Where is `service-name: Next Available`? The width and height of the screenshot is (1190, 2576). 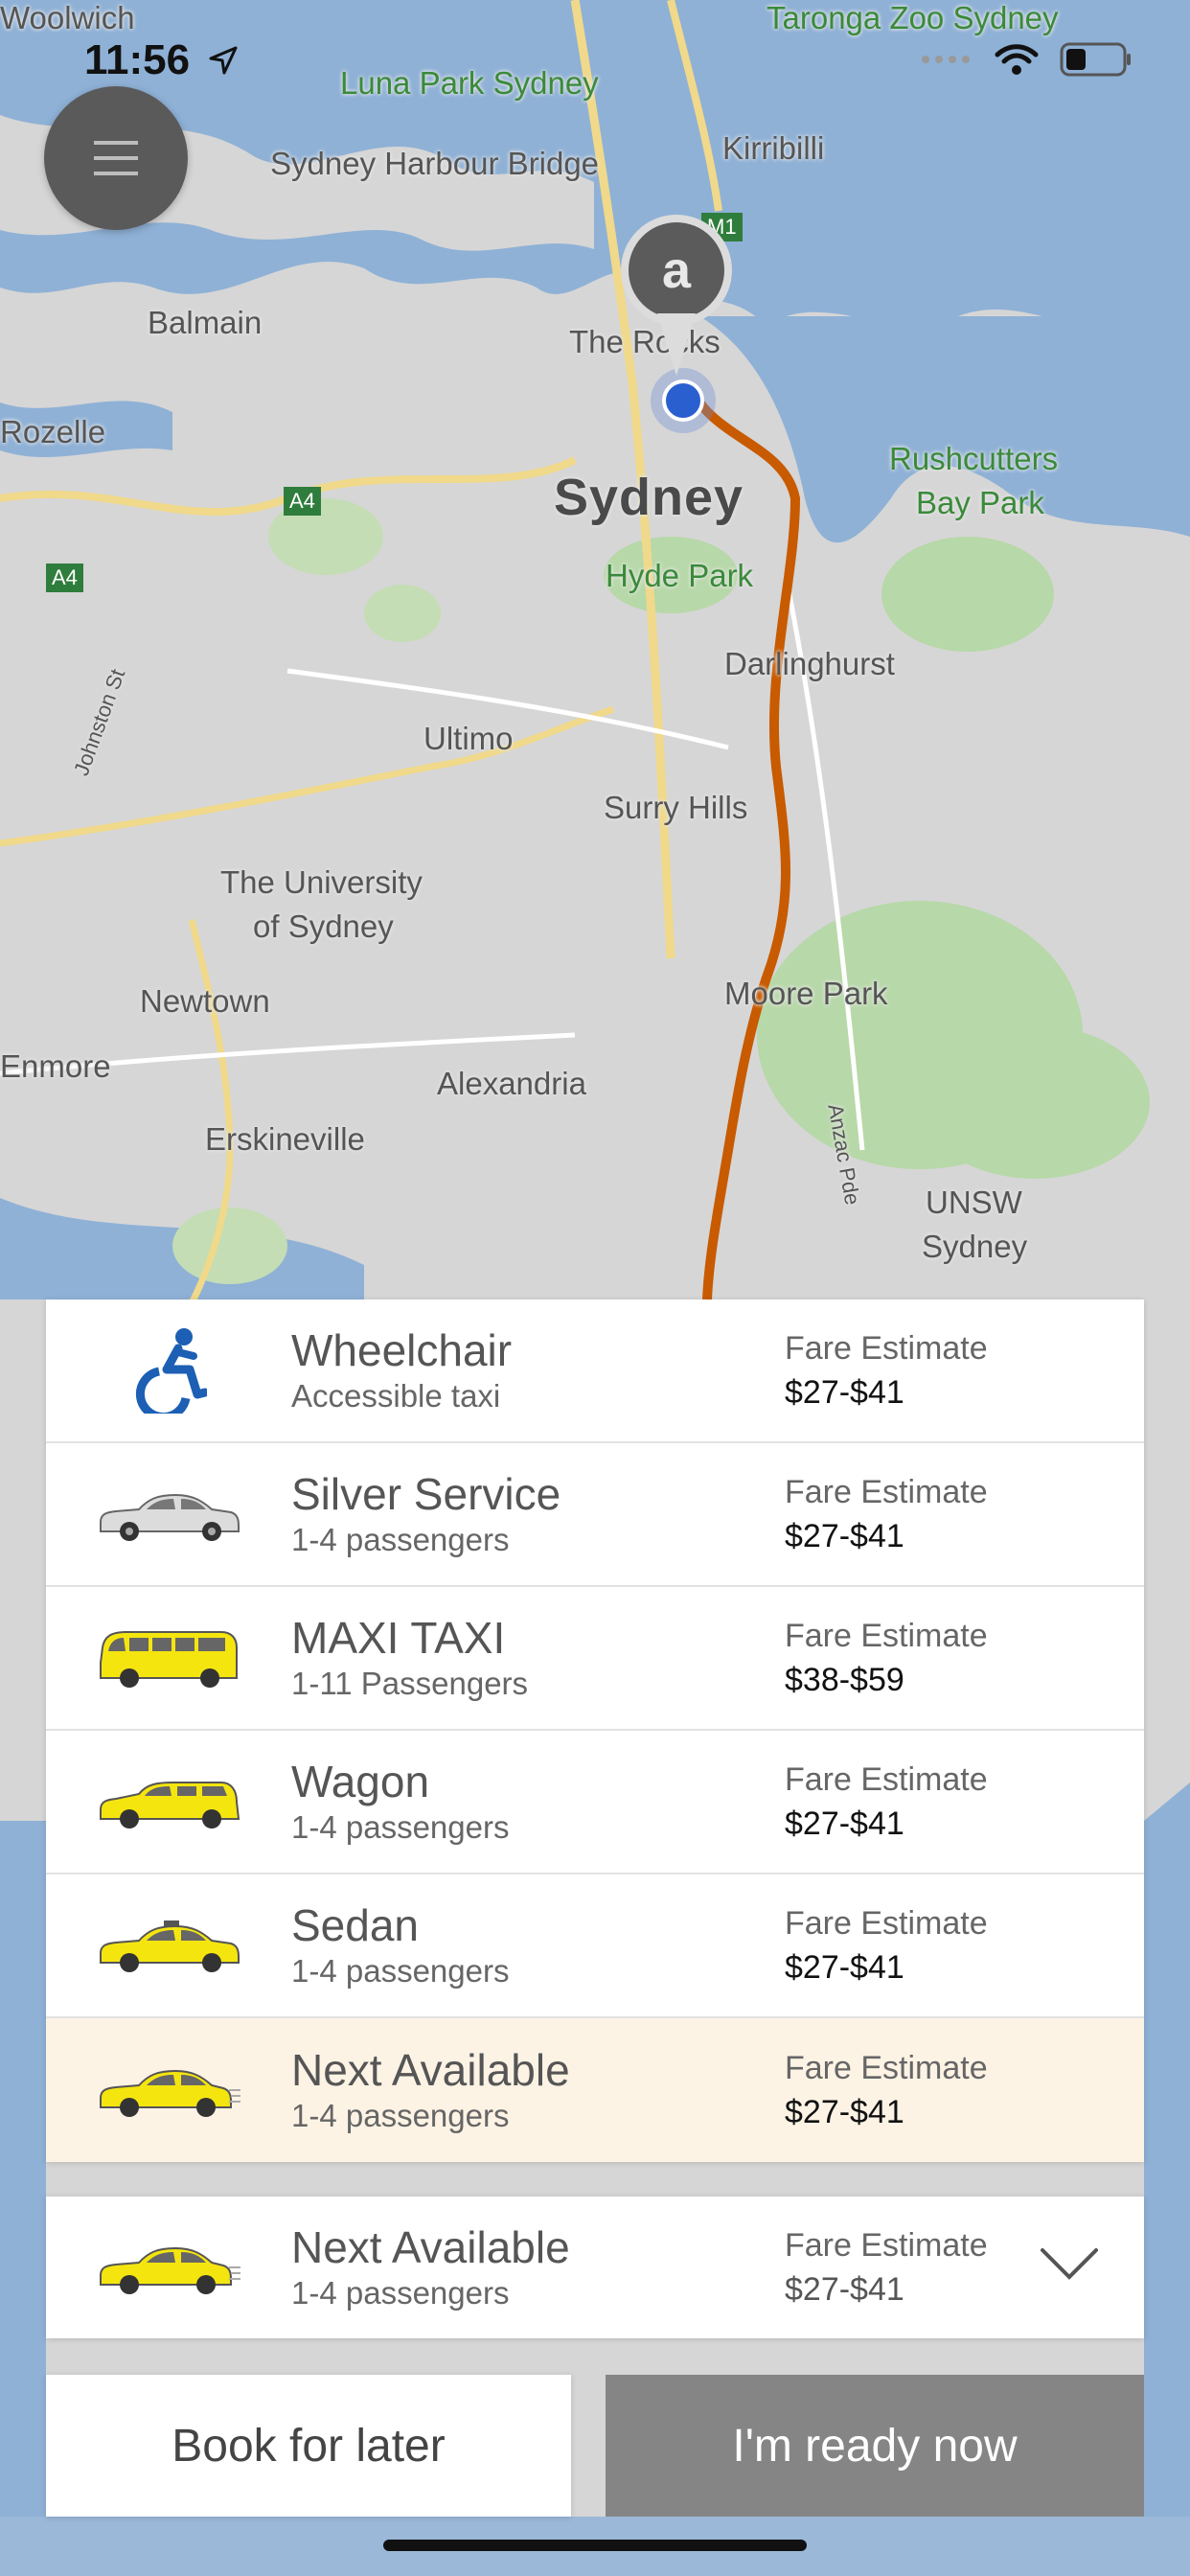
service-name: Next Available is located at coordinates (430, 2070).